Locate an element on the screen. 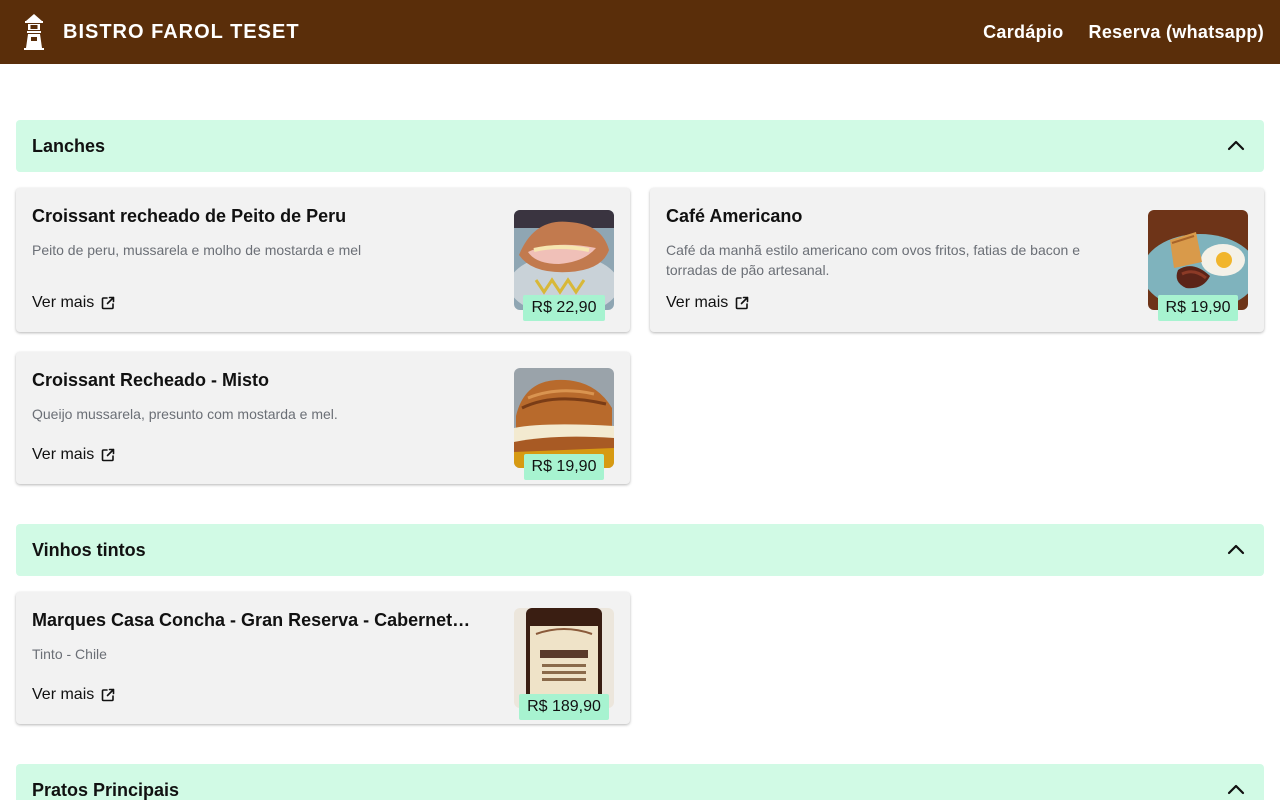 The width and height of the screenshot is (1280, 800). section-title: Pratos Principais is located at coordinates (106, 789).